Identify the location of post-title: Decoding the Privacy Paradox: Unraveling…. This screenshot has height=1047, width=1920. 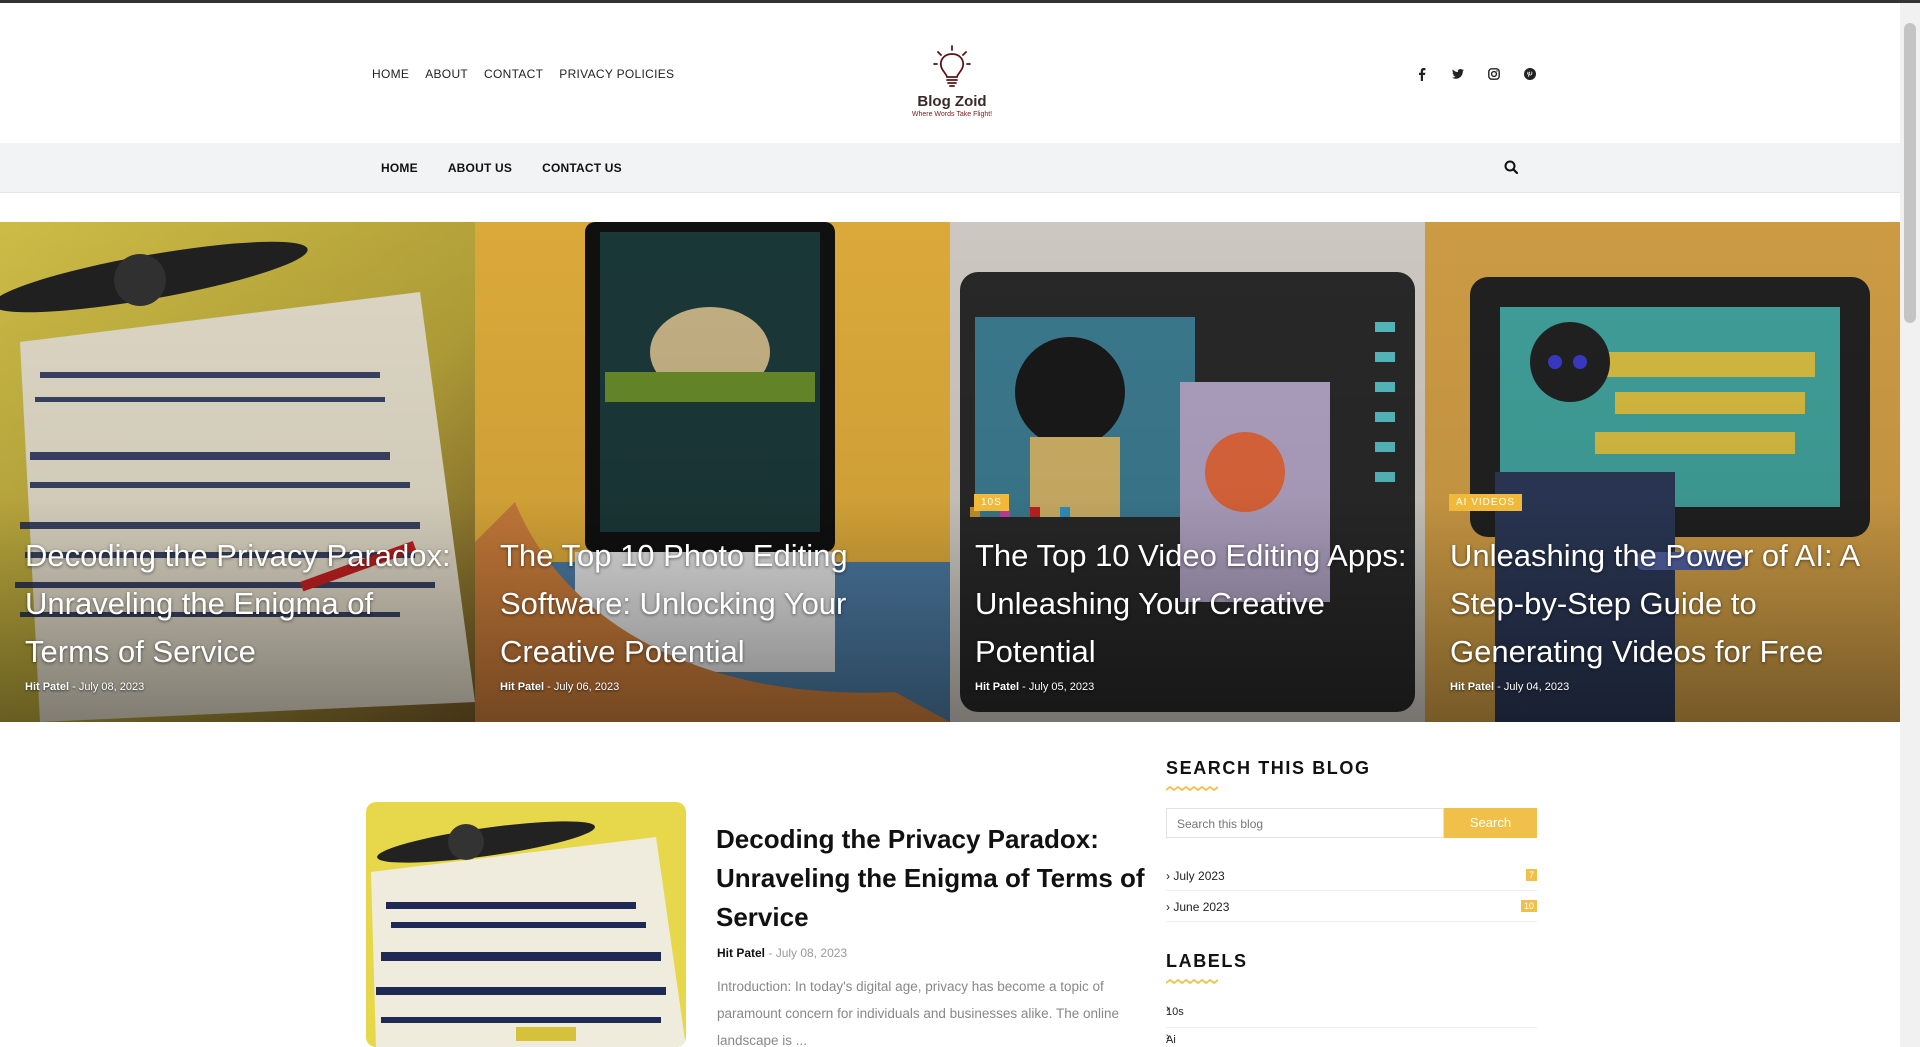
(936, 878).